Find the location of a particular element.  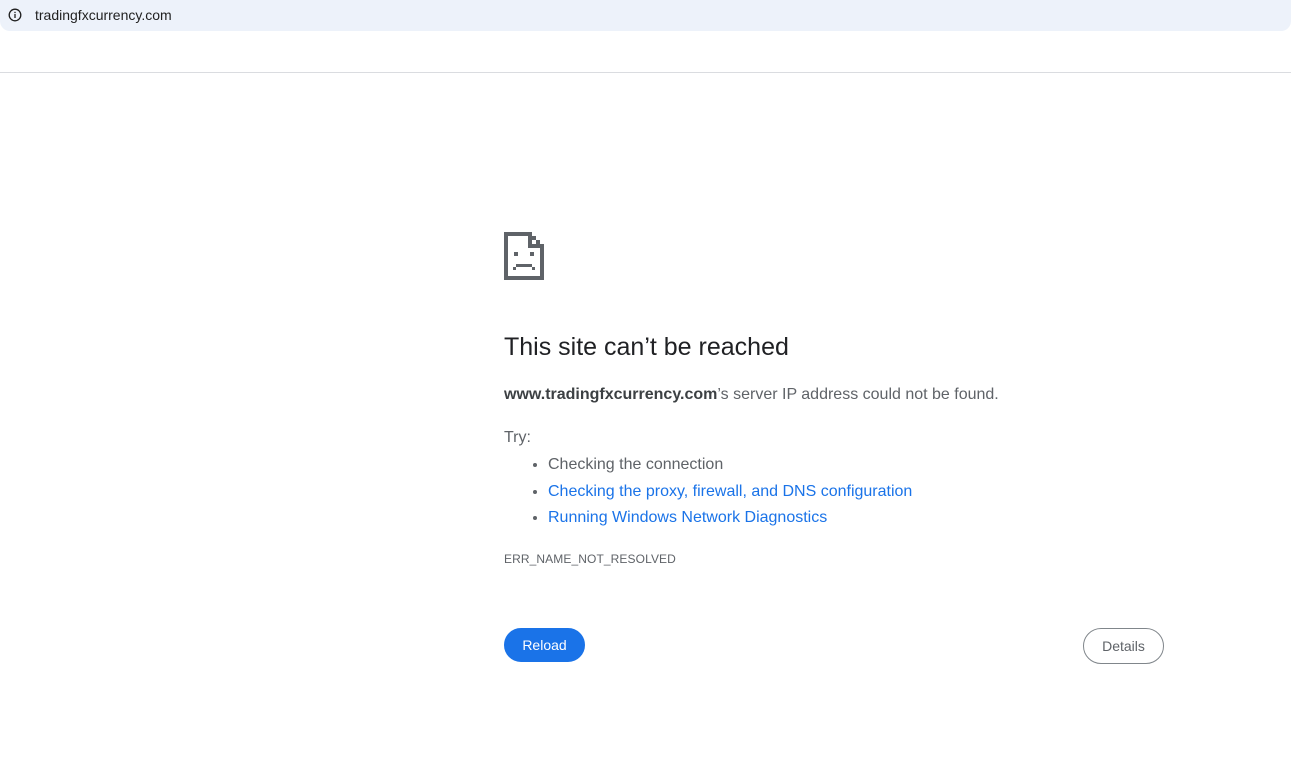

error-summary-text: ’s server IP address could not be found. is located at coordinates (858, 394).